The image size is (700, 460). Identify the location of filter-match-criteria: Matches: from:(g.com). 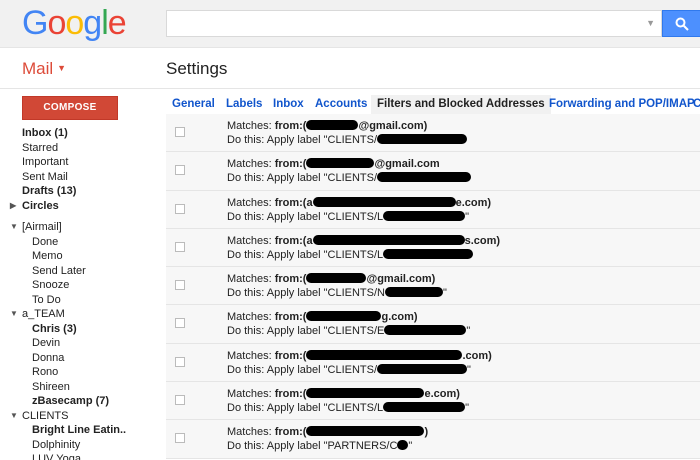
(322, 317).